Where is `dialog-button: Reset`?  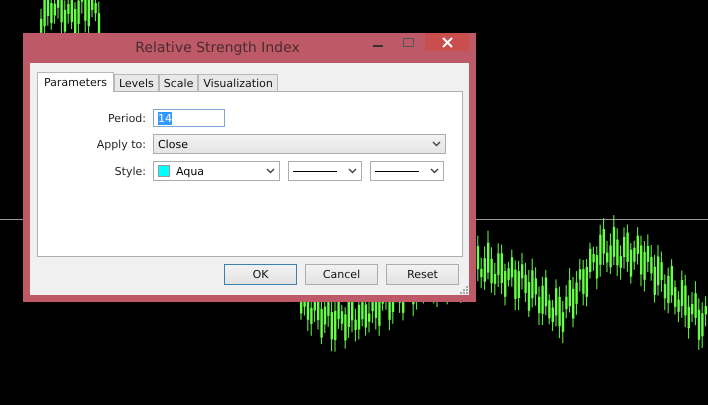
dialog-button: Reset is located at coordinates (422, 274).